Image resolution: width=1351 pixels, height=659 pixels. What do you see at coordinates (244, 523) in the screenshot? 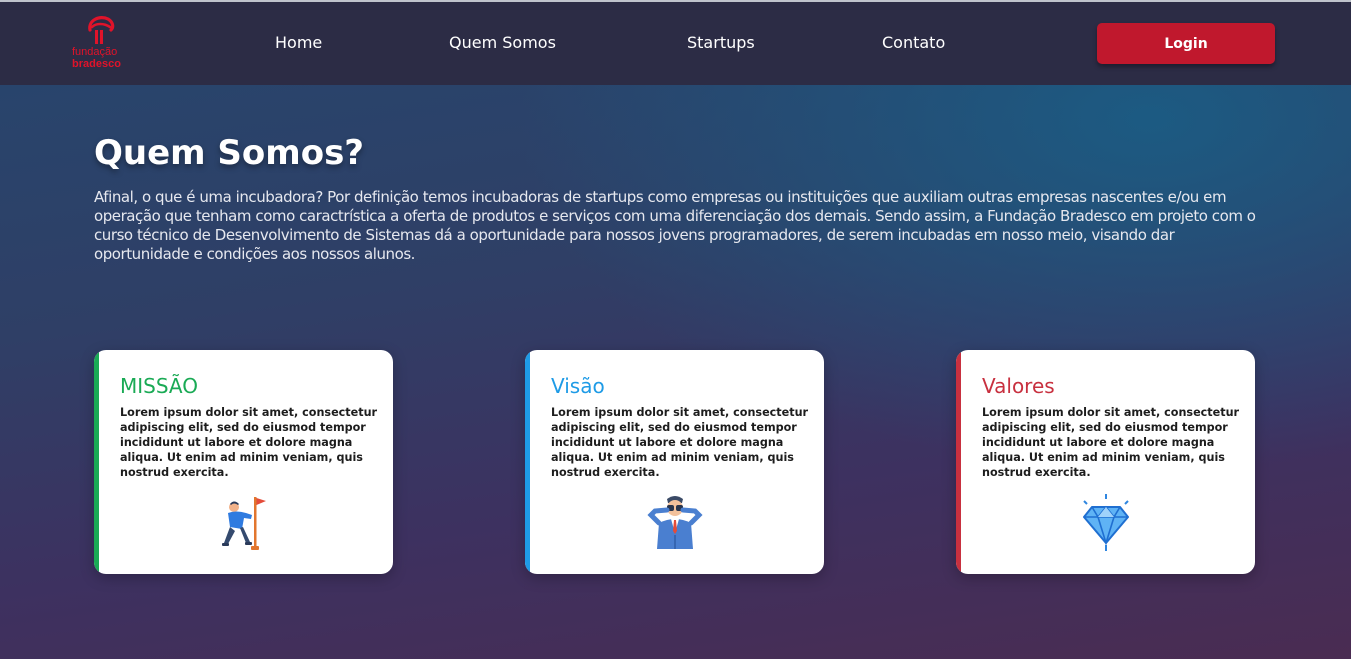
I see `person-with-flag-icon` at bounding box center [244, 523].